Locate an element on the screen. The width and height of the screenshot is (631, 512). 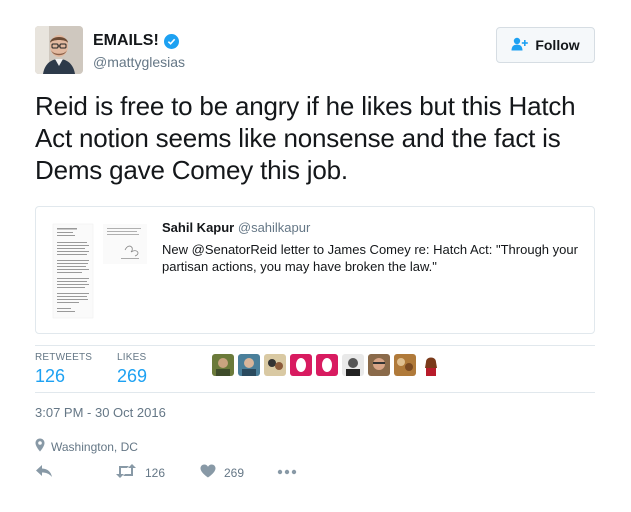
quoted-tweet-image is located at coordinates (100, 271).